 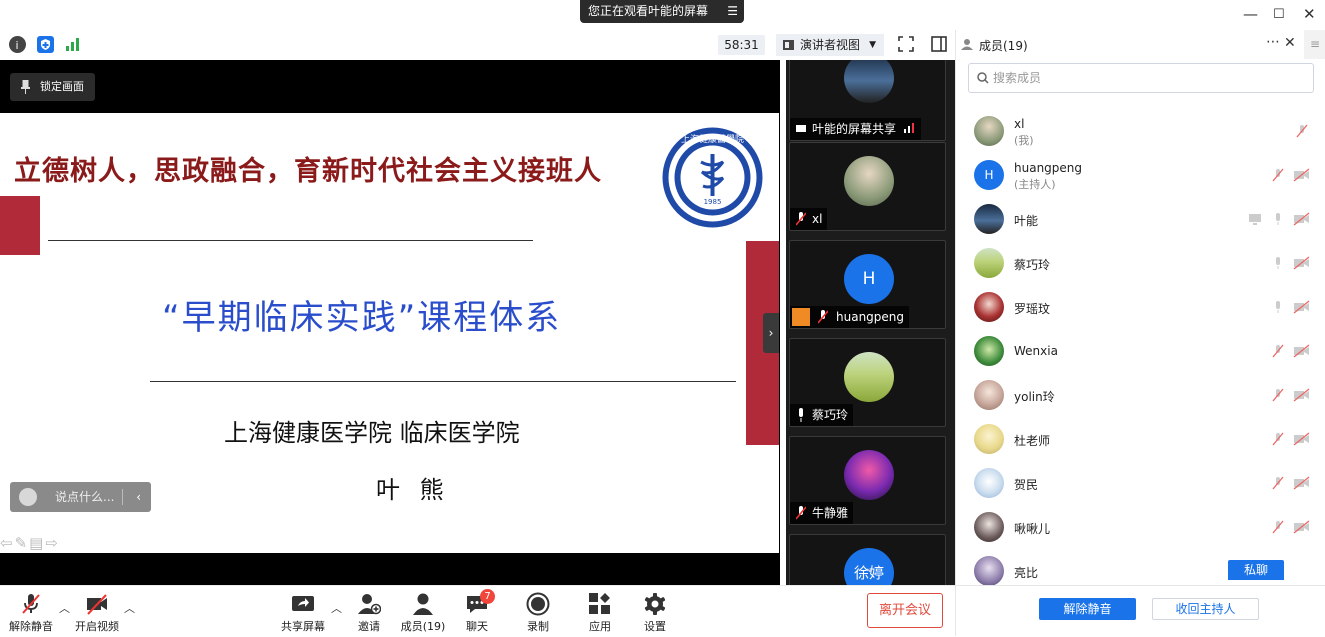 I want to click on search-icon, so click(x=983, y=78).